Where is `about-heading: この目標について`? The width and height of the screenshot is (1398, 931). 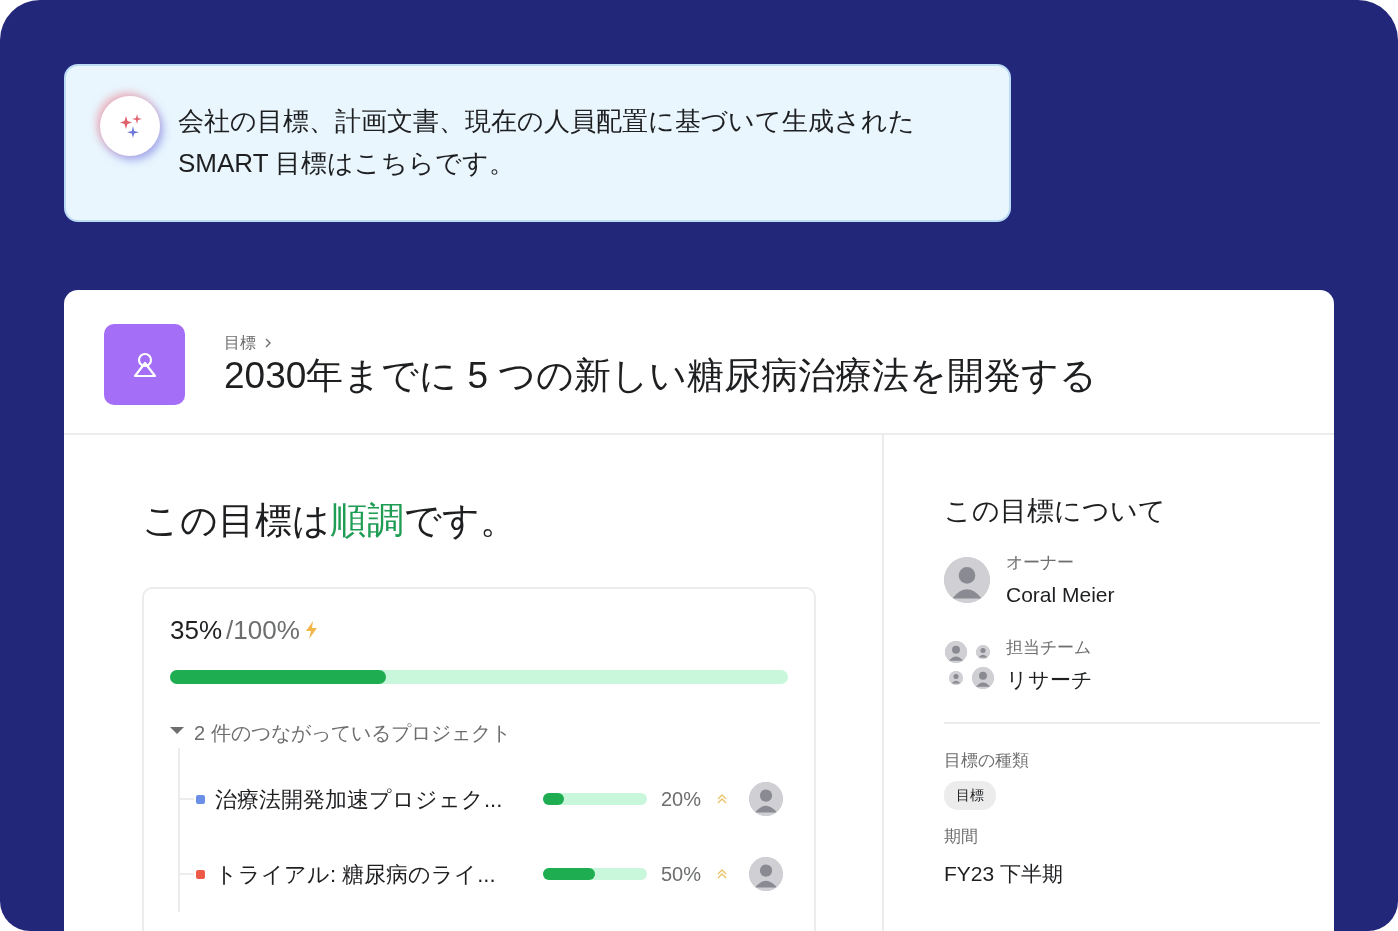
about-heading: この目標について is located at coordinates (1055, 511).